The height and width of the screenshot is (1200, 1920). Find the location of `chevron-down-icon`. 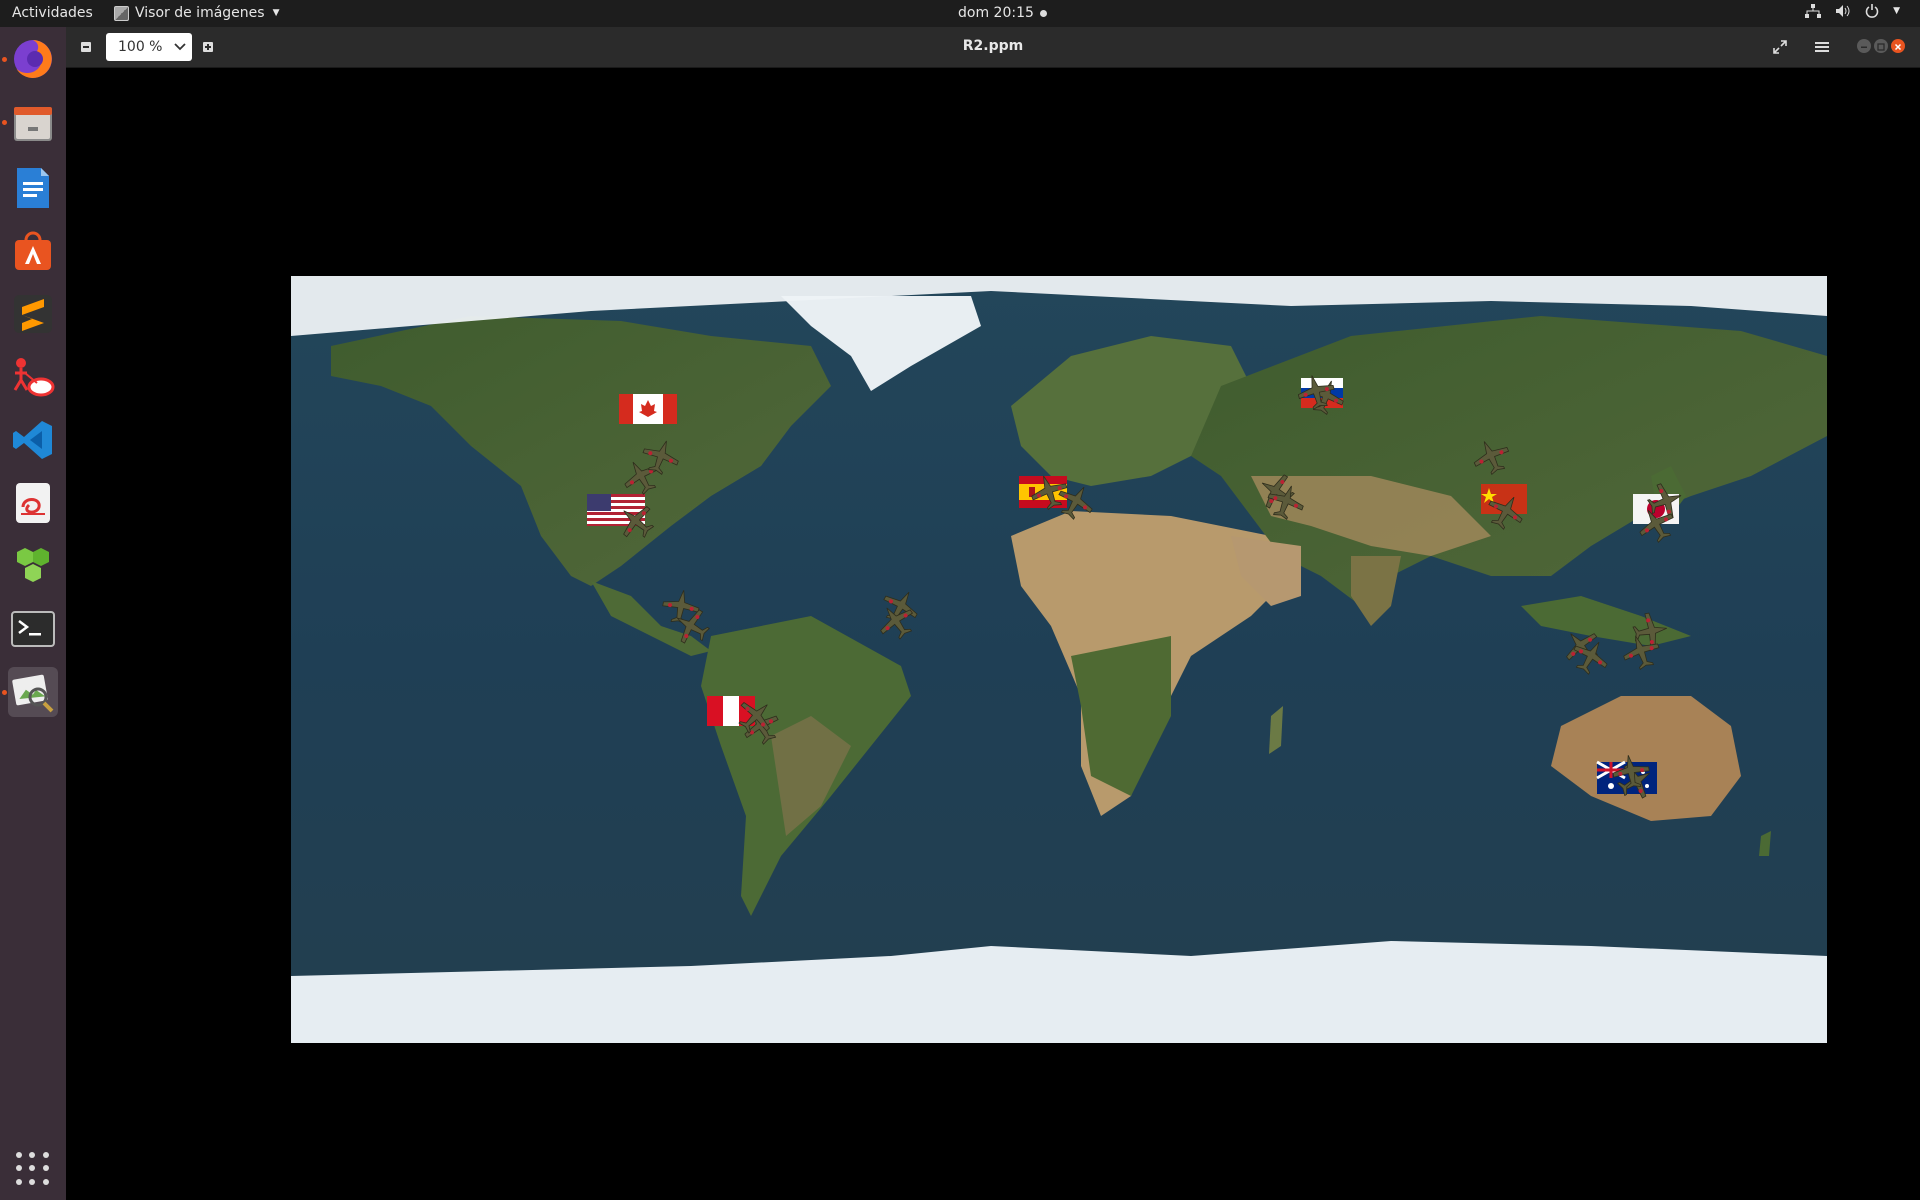

chevron-down-icon is located at coordinates (180, 47).